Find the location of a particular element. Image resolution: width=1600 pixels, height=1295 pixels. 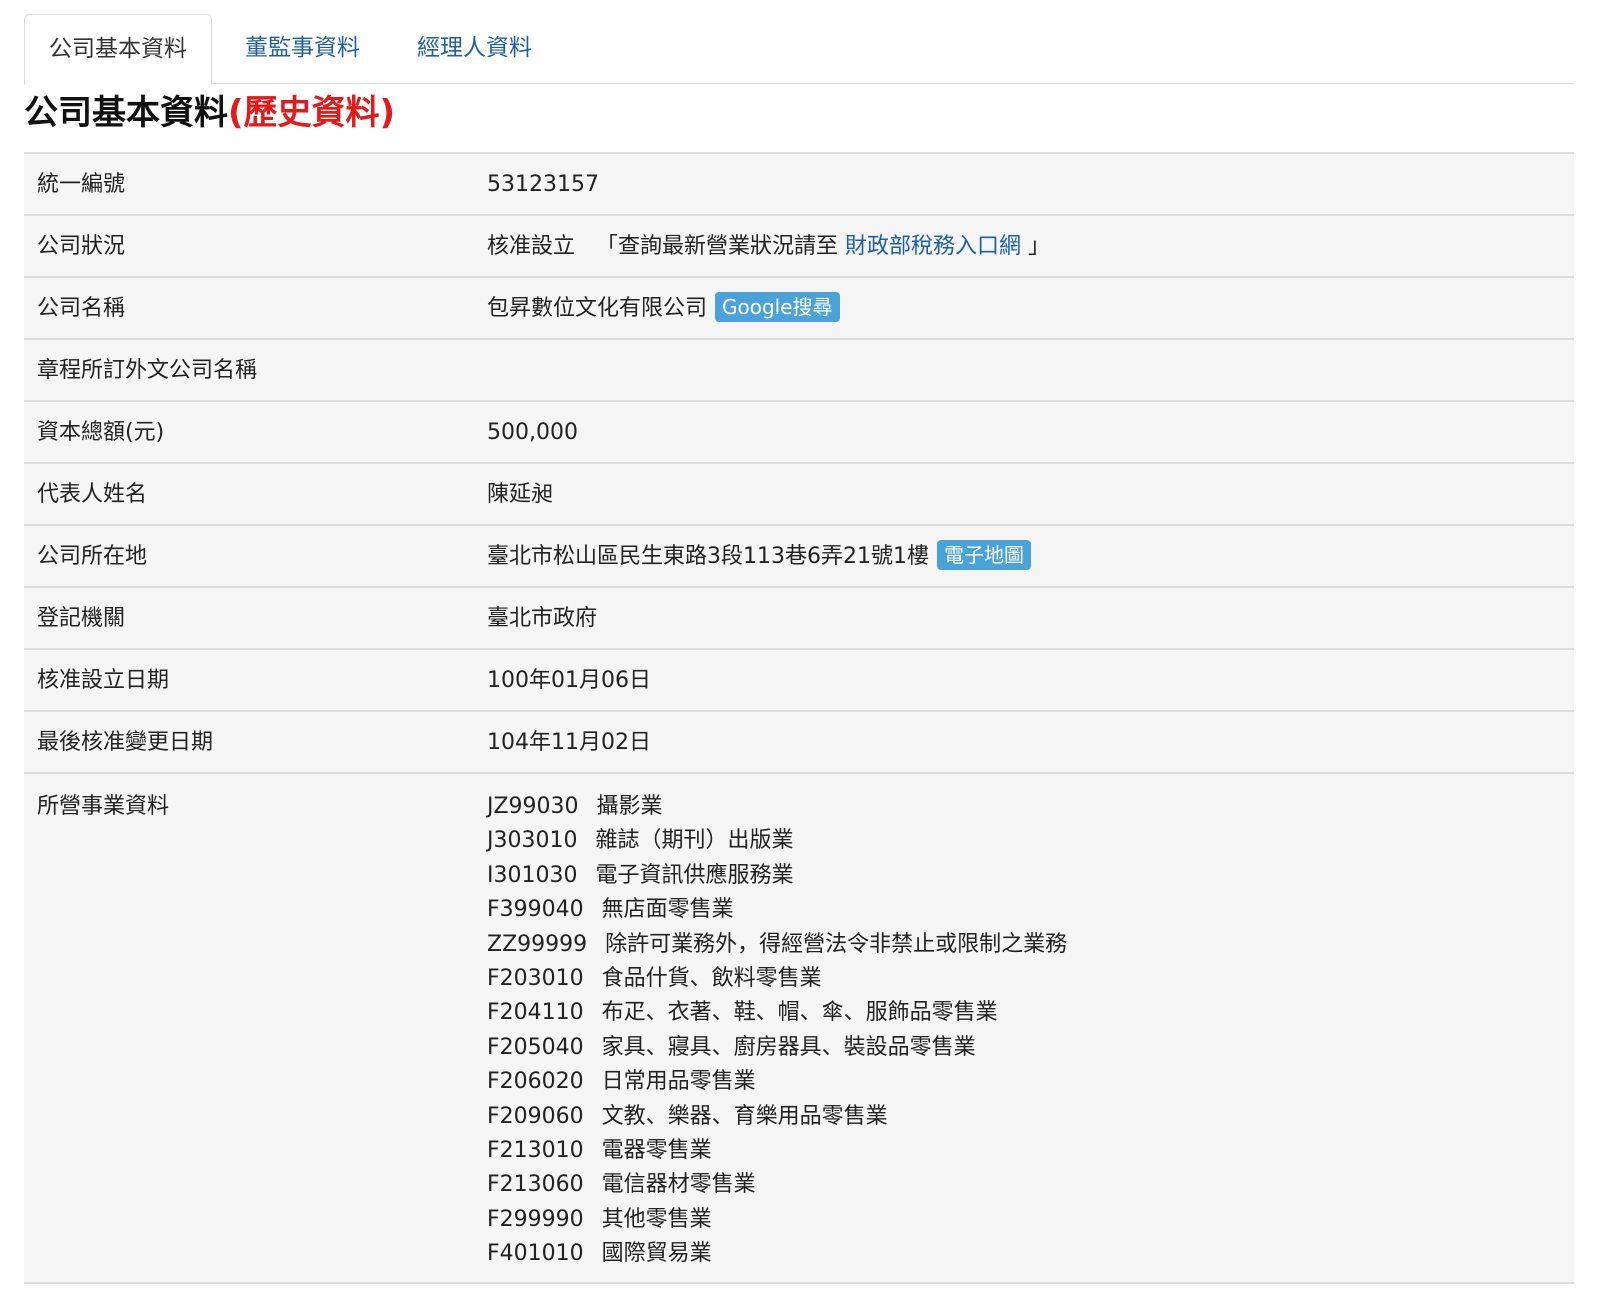

address-value: 臺北市松山區民生東路3段113巷6弄21號1樓 電子地圖 is located at coordinates (759, 557).